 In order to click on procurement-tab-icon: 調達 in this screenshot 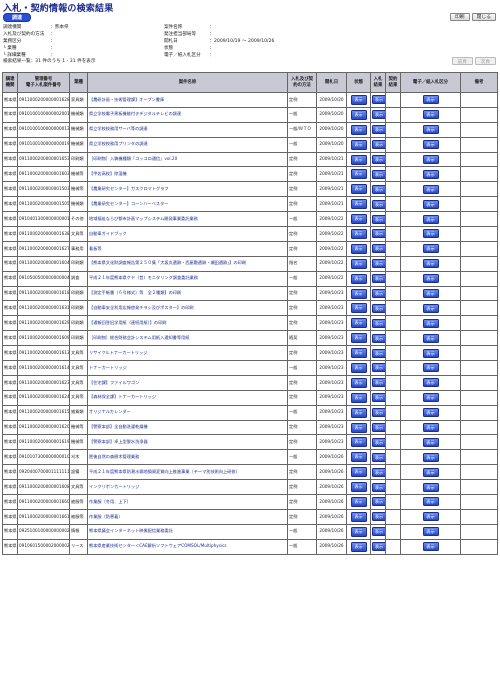, I will do `click(17, 17)`.